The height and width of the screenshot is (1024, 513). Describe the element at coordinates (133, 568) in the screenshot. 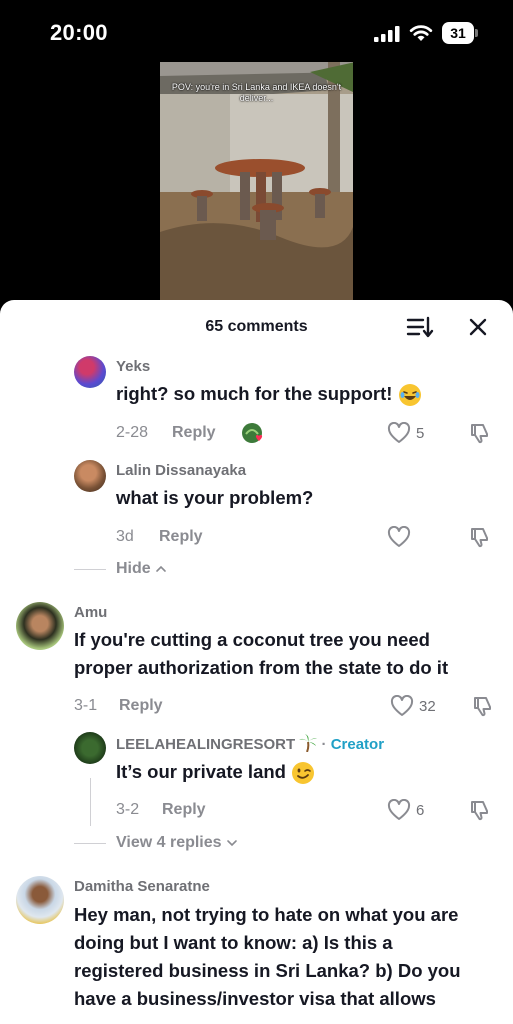

I see `hide-label: Hide` at that location.